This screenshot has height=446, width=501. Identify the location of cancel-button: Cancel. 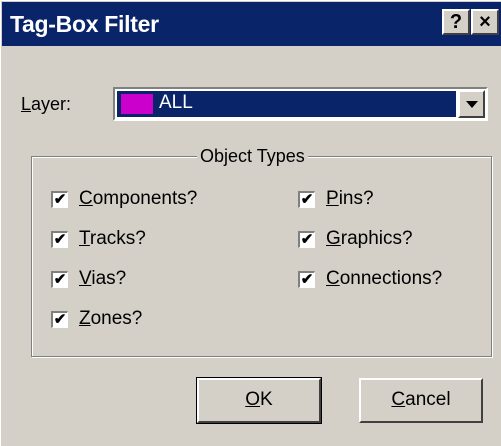
(421, 400).